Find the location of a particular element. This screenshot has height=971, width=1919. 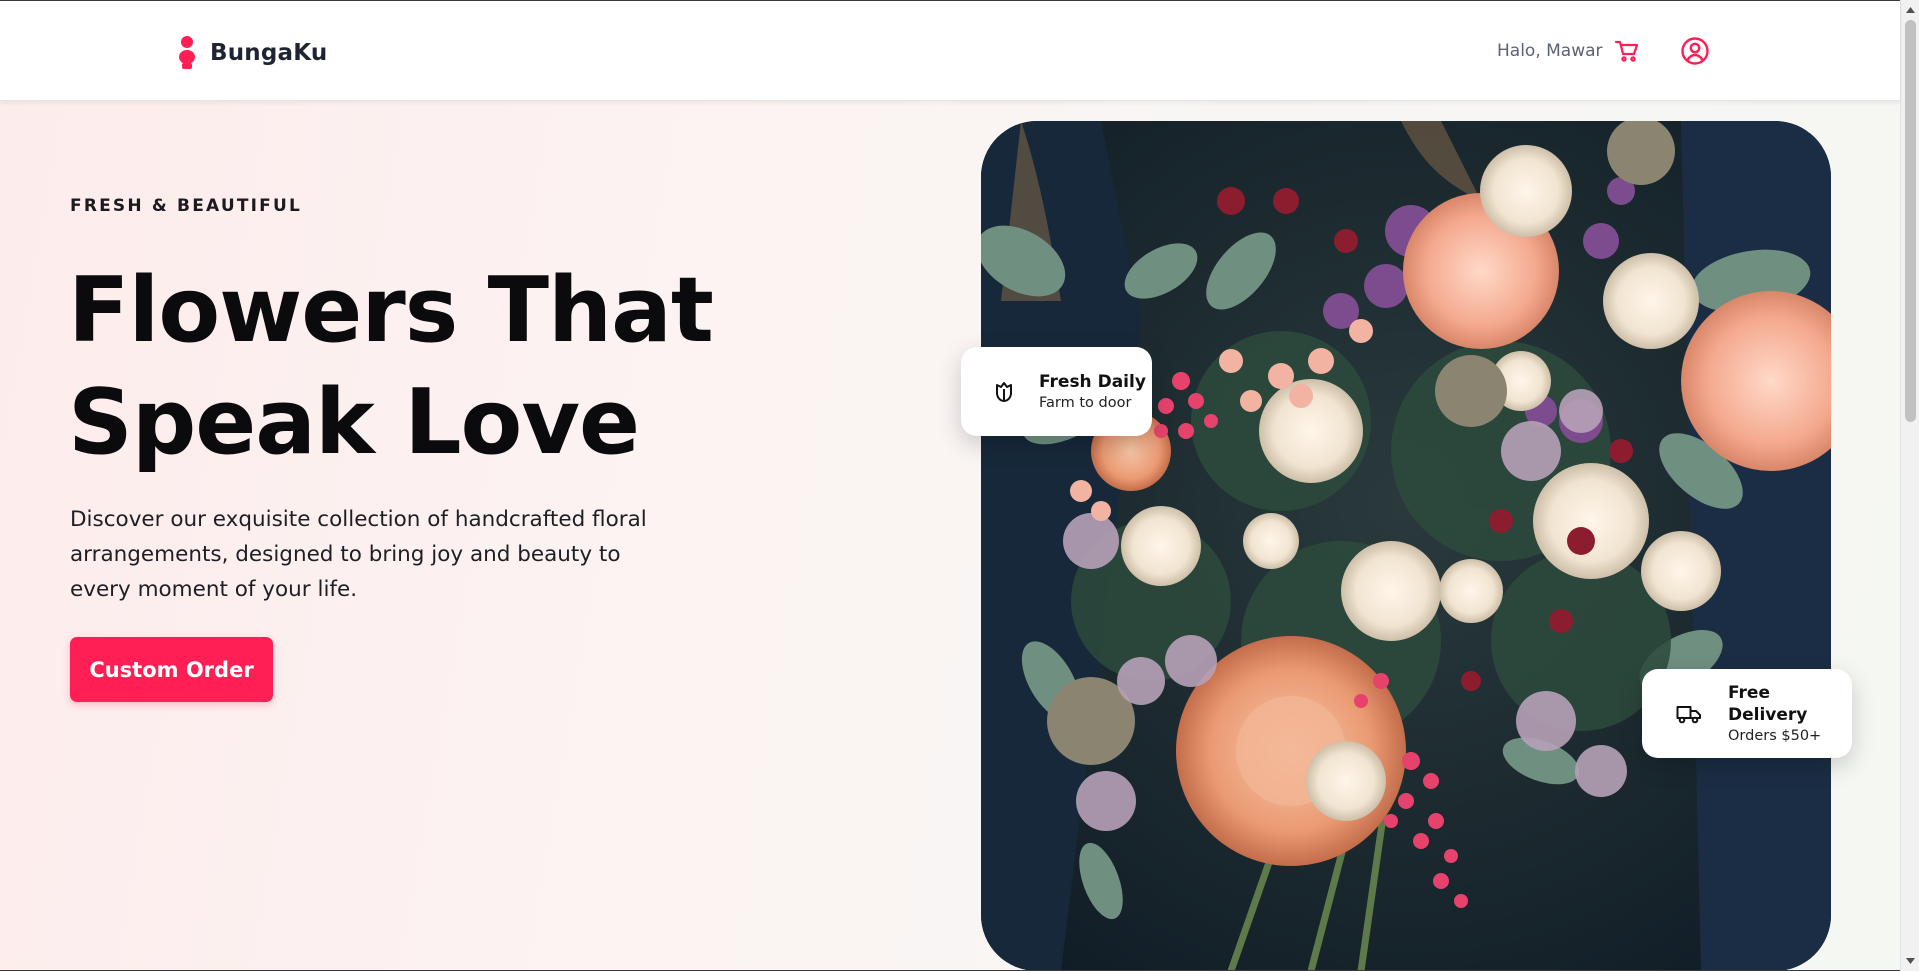

headline-line-1: Flowers That is located at coordinates (391, 310).